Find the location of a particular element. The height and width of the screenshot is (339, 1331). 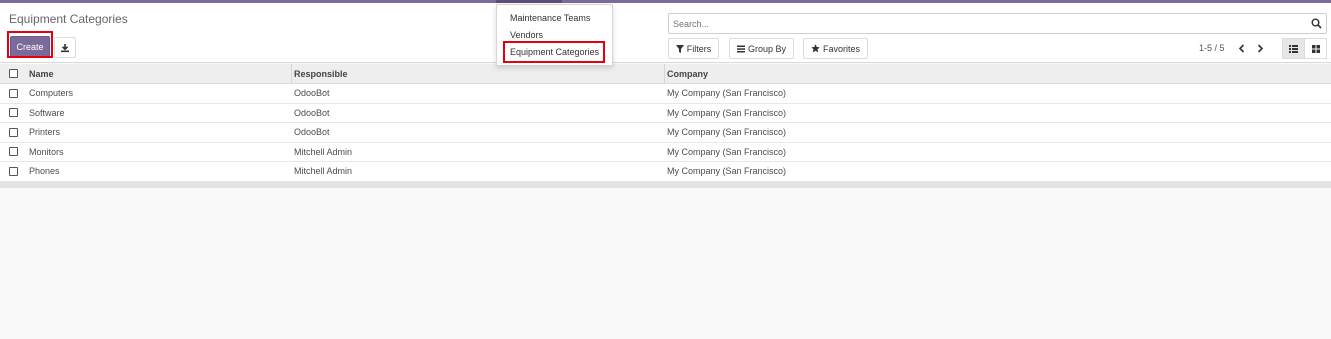

kanban-view-button is located at coordinates (1315, 48).